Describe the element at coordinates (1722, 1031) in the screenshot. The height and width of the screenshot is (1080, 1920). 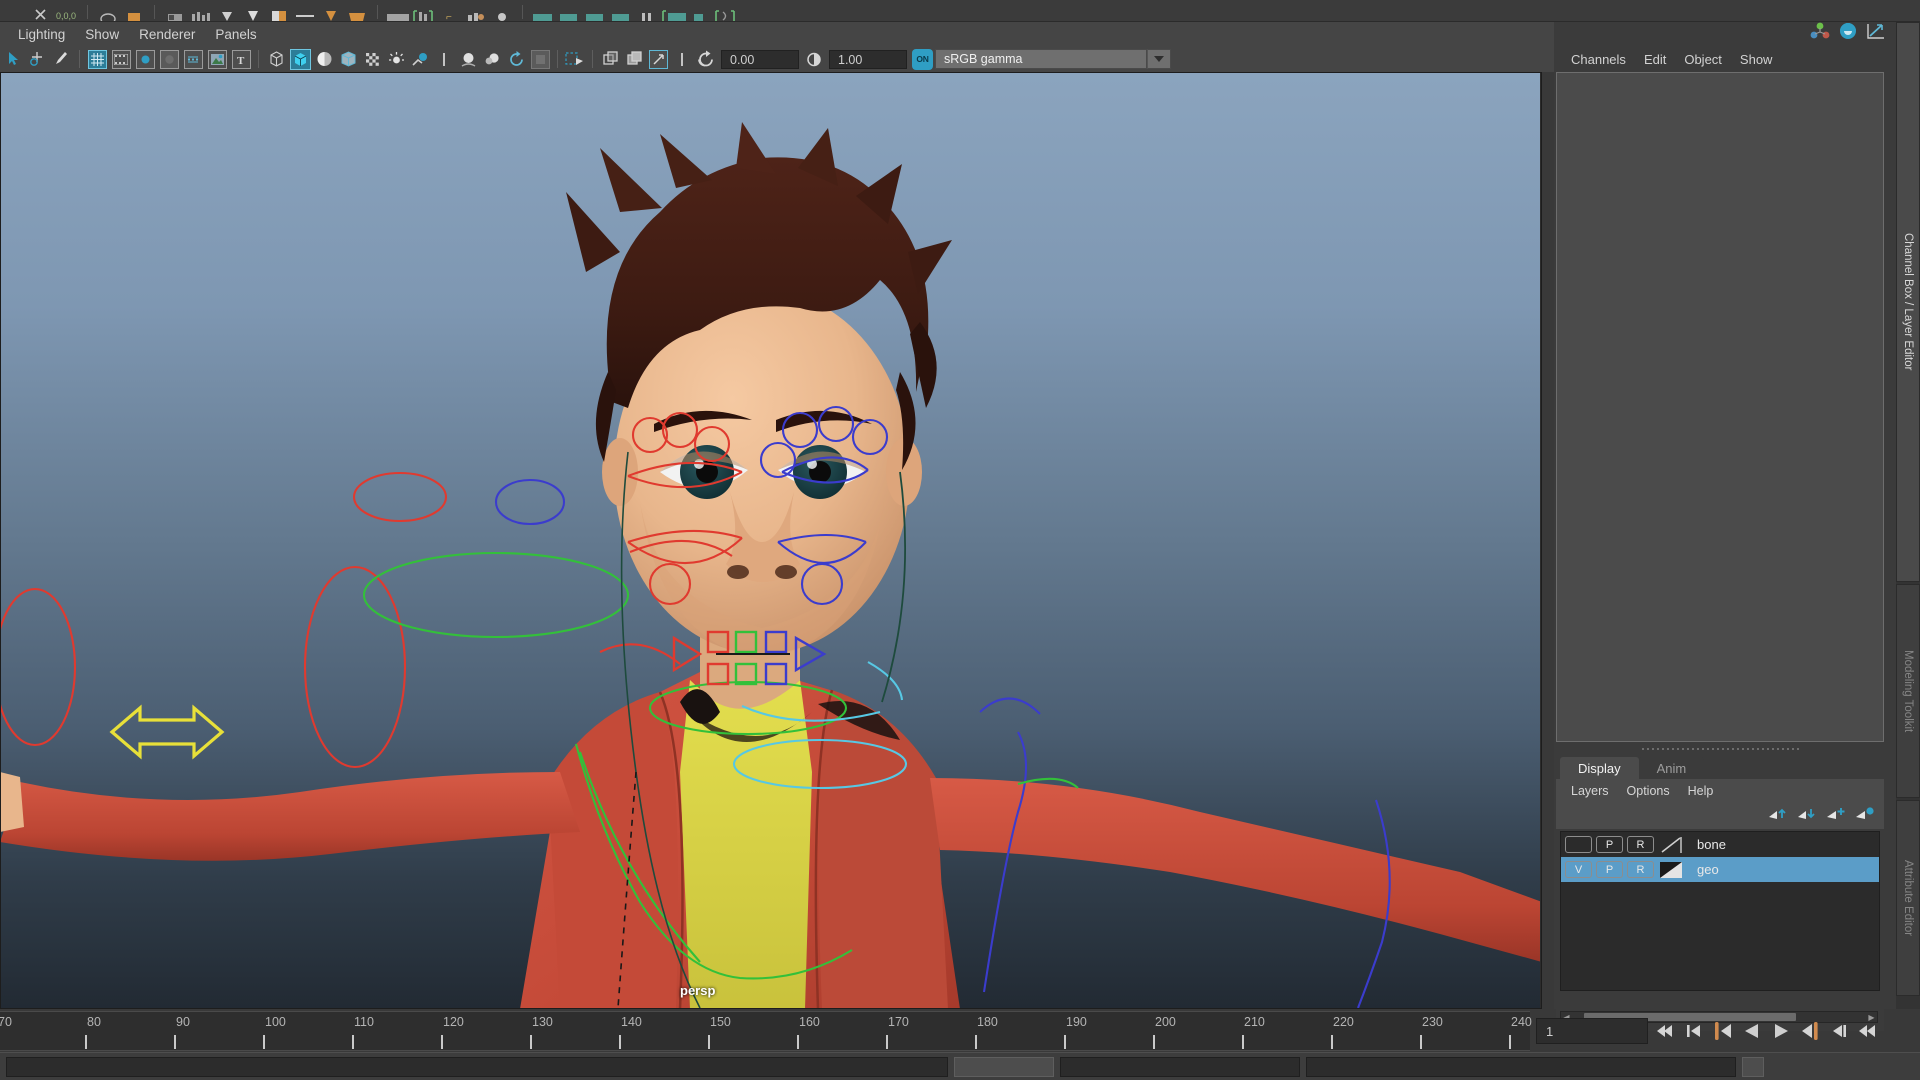
I see `step-back-frame-button` at that location.